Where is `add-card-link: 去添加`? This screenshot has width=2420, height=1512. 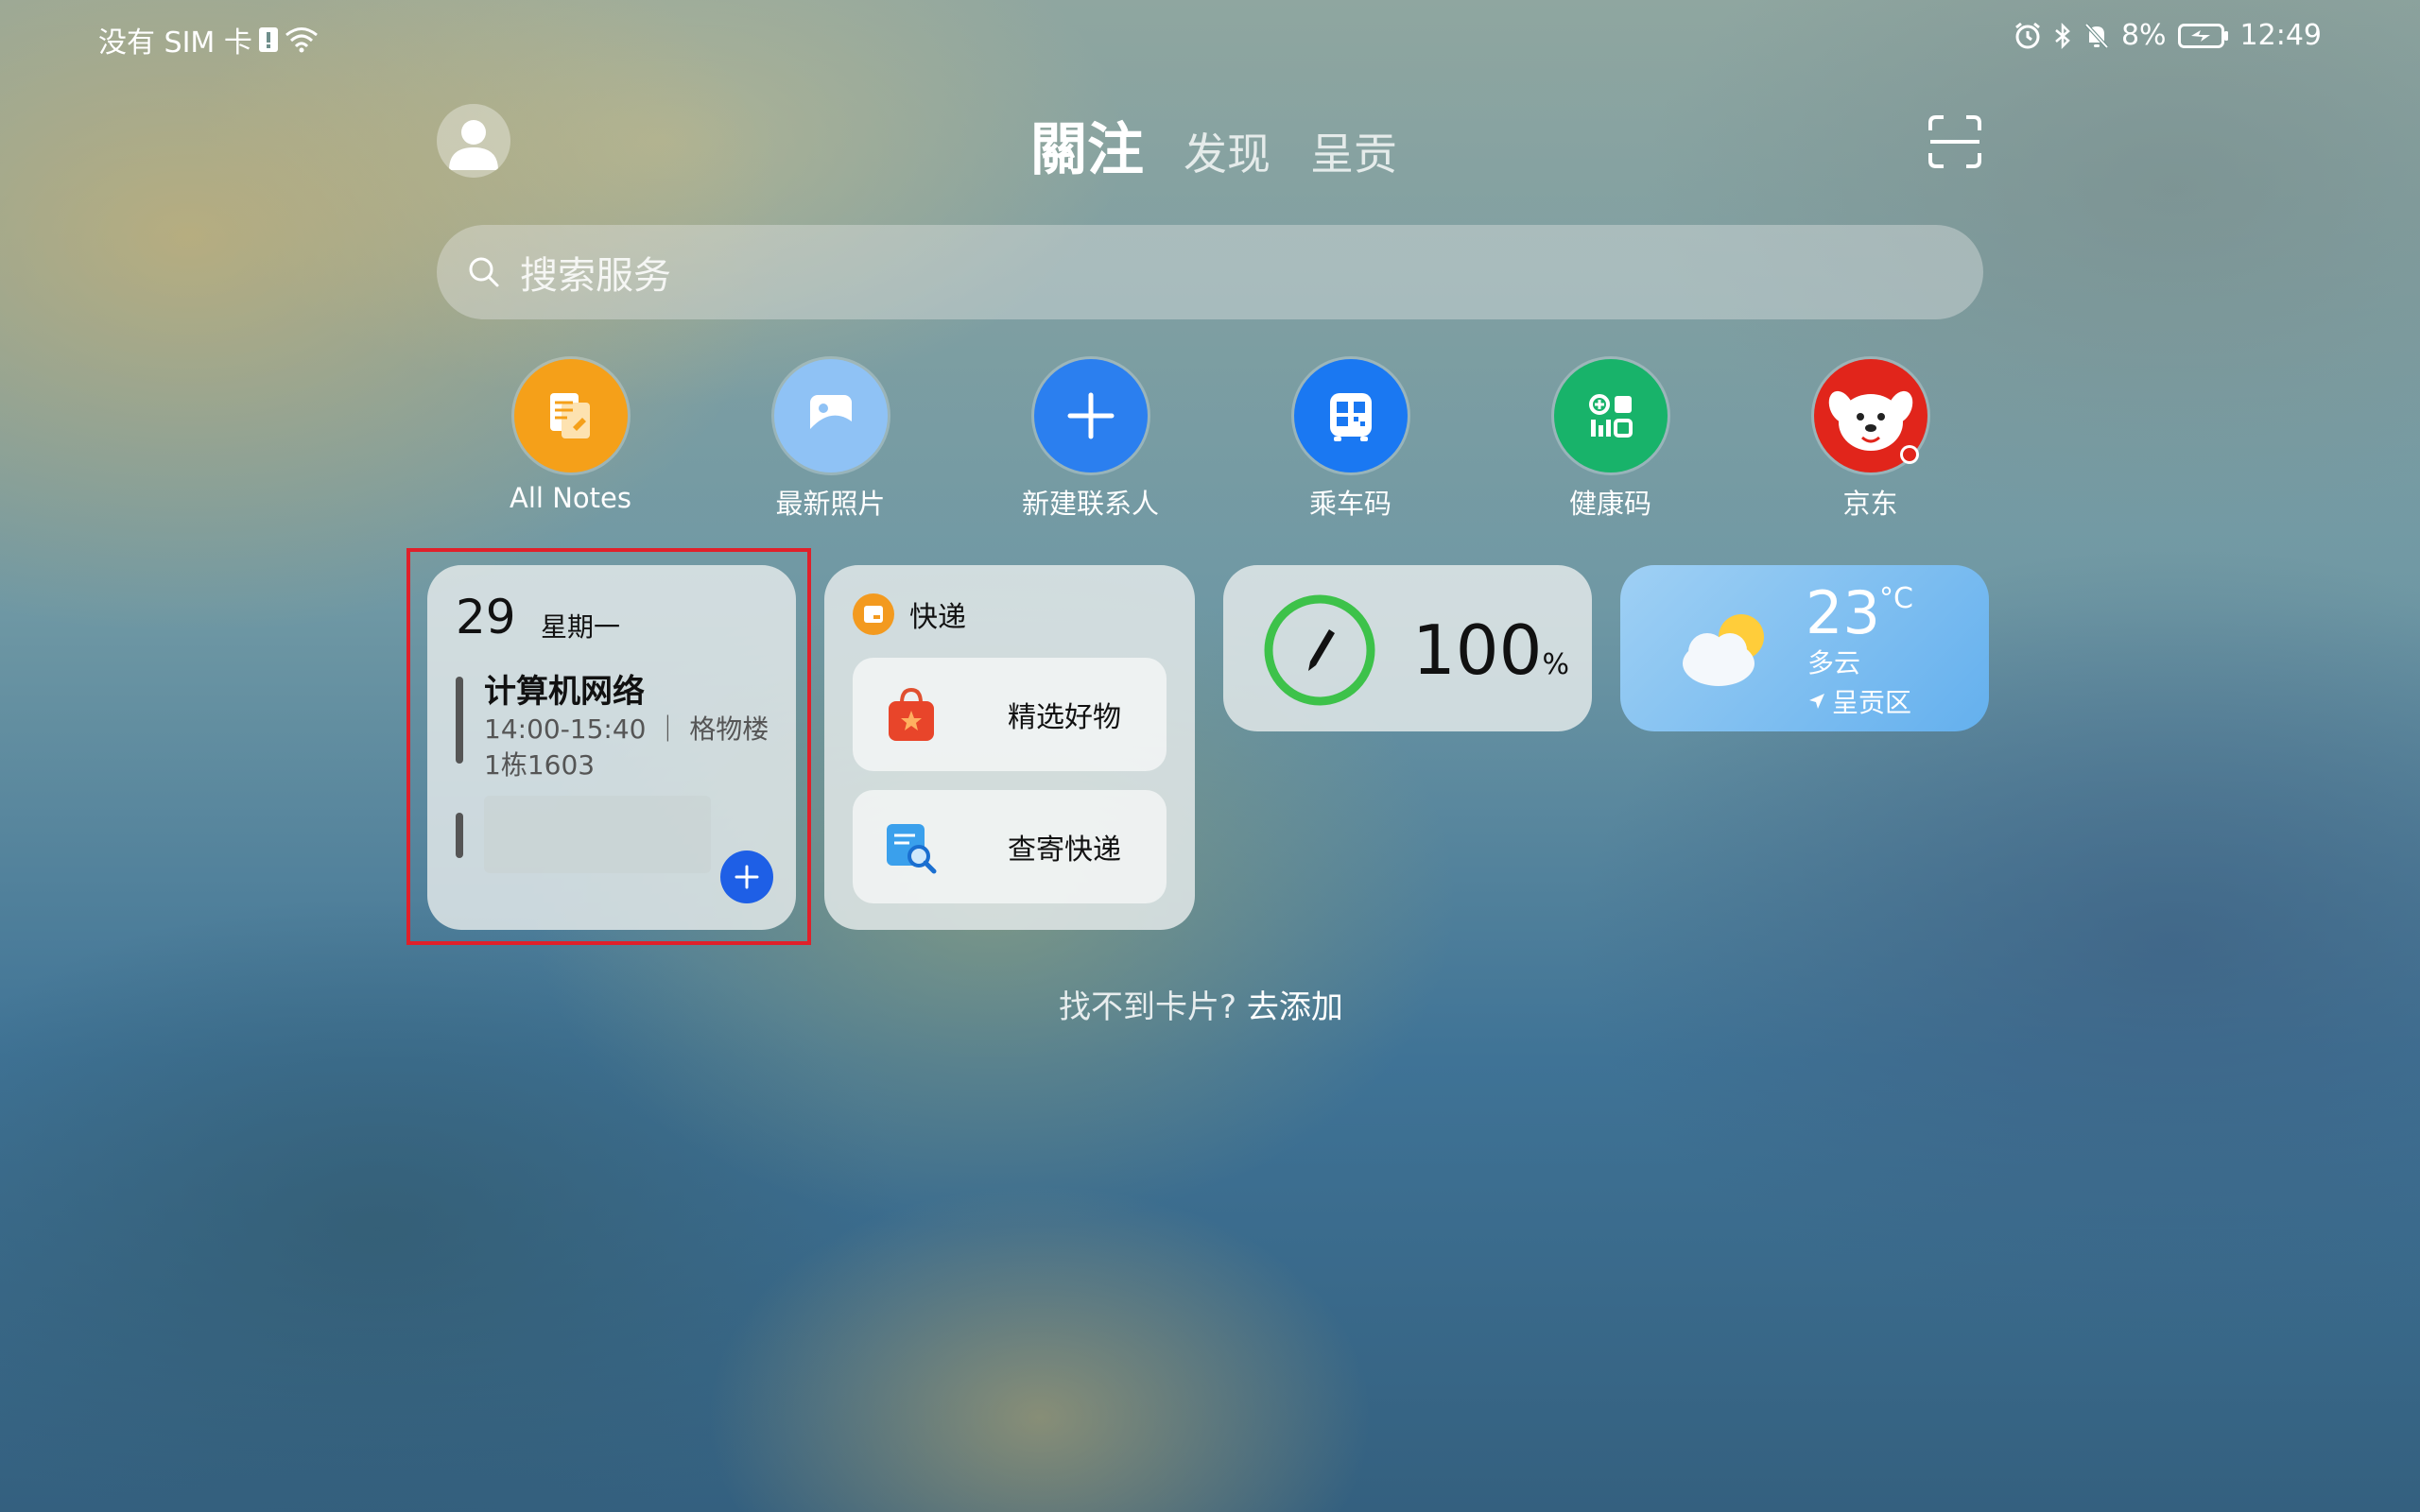 add-card-link: 去添加 is located at coordinates (1295, 1007).